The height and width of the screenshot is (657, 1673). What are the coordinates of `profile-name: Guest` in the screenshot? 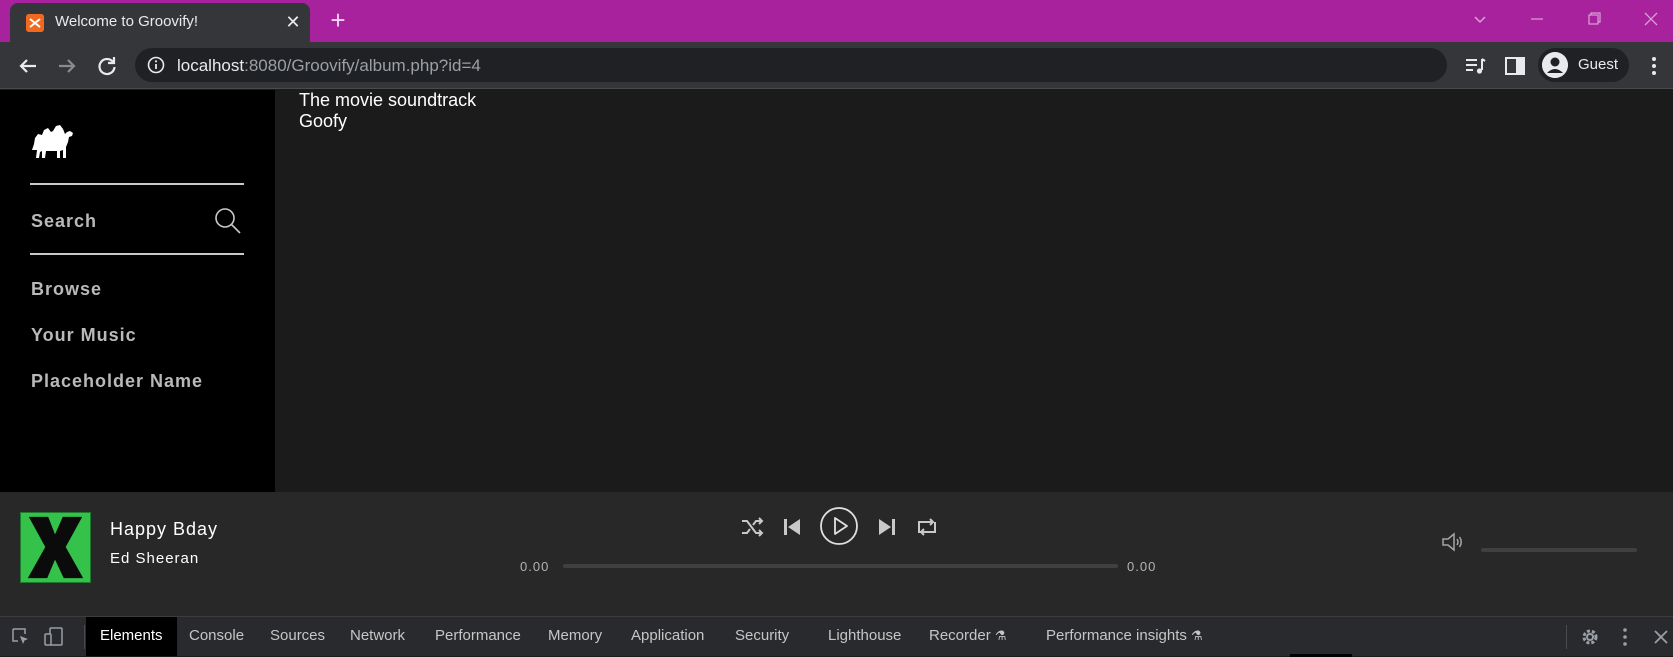 It's located at (1598, 64).